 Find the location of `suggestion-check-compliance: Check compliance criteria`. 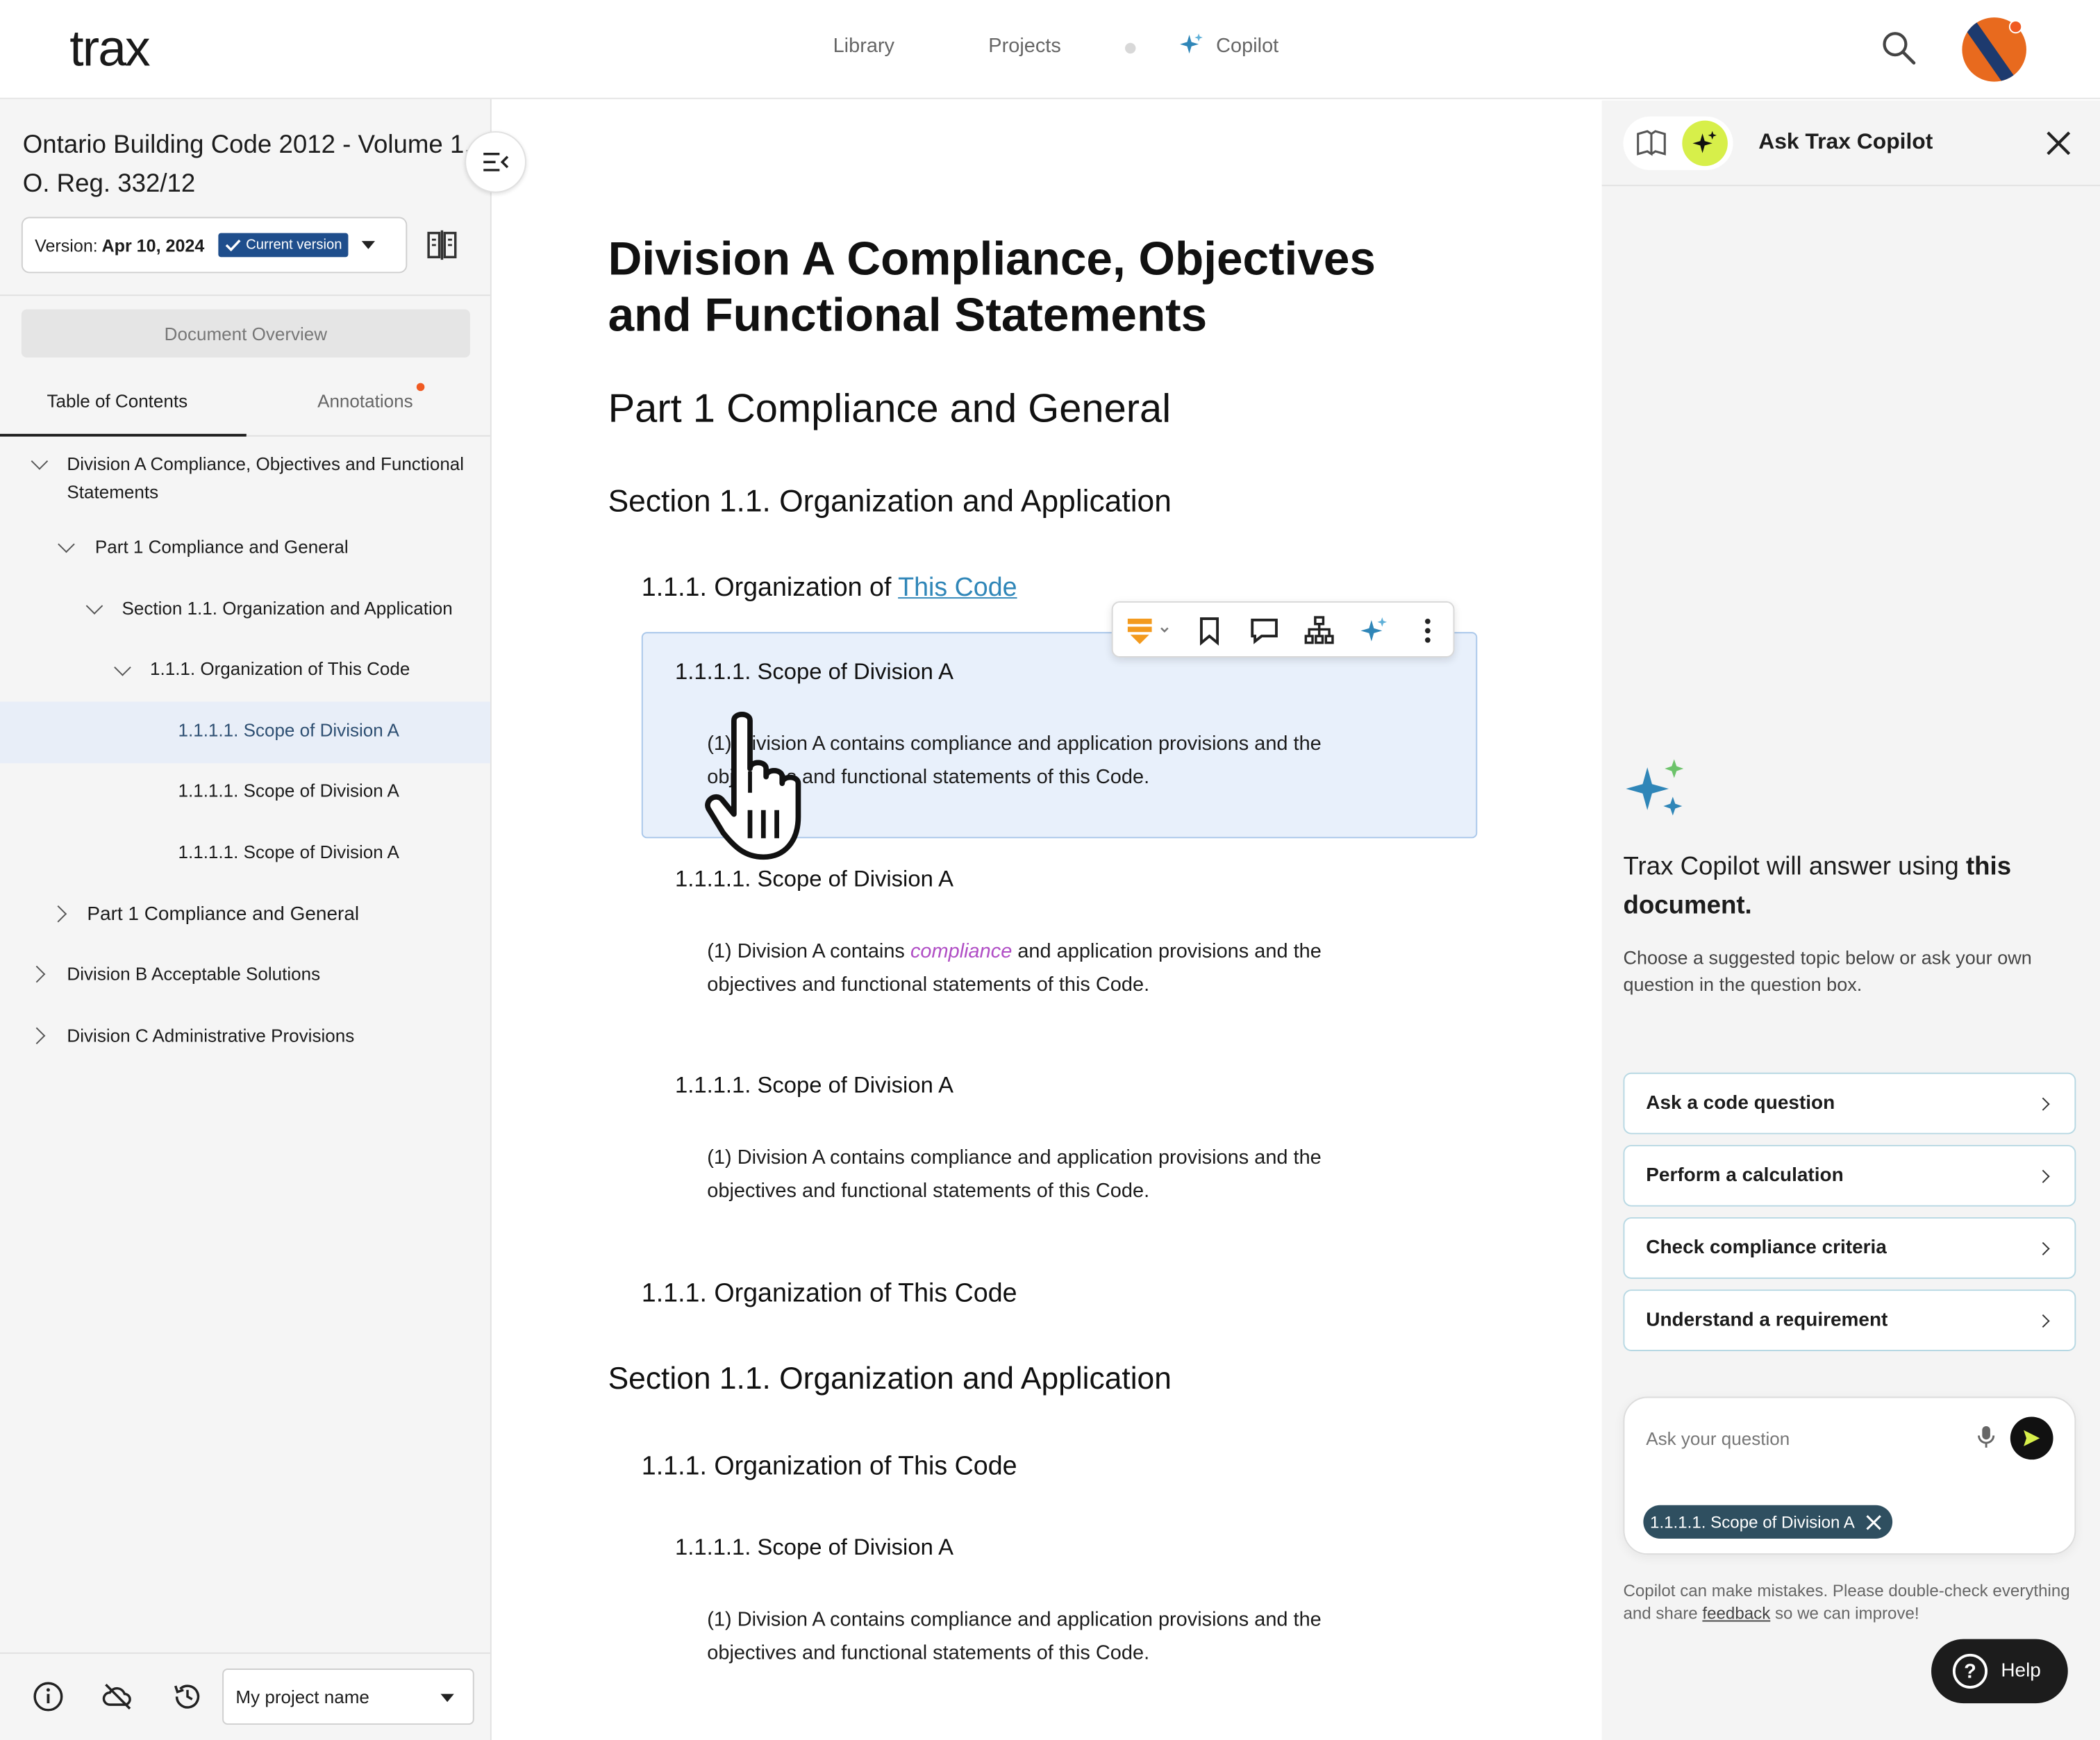

suggestion-check-compliance: Check compliance criteria is located at coordinates (1849, 1248).